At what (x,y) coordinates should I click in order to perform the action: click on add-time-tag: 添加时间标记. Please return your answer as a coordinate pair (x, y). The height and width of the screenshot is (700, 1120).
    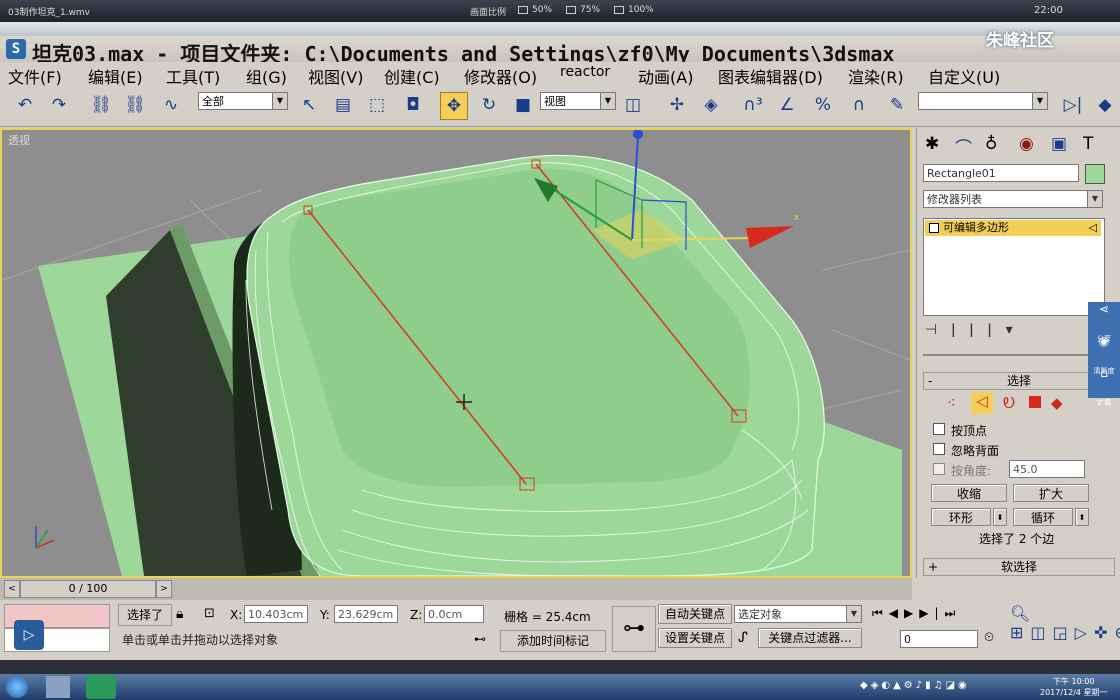
    Looking at the image, I should click on (553, 641).